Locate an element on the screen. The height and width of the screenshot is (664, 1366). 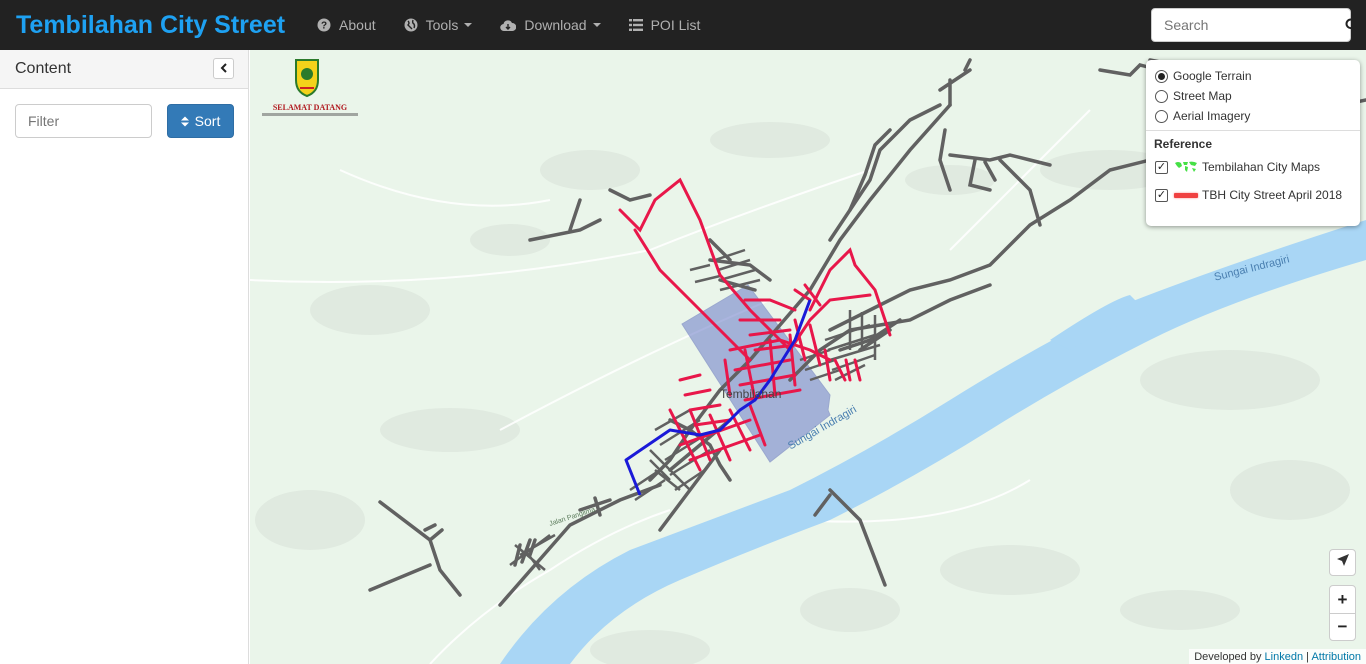
sort-icon is located at coordinates (184, 121).